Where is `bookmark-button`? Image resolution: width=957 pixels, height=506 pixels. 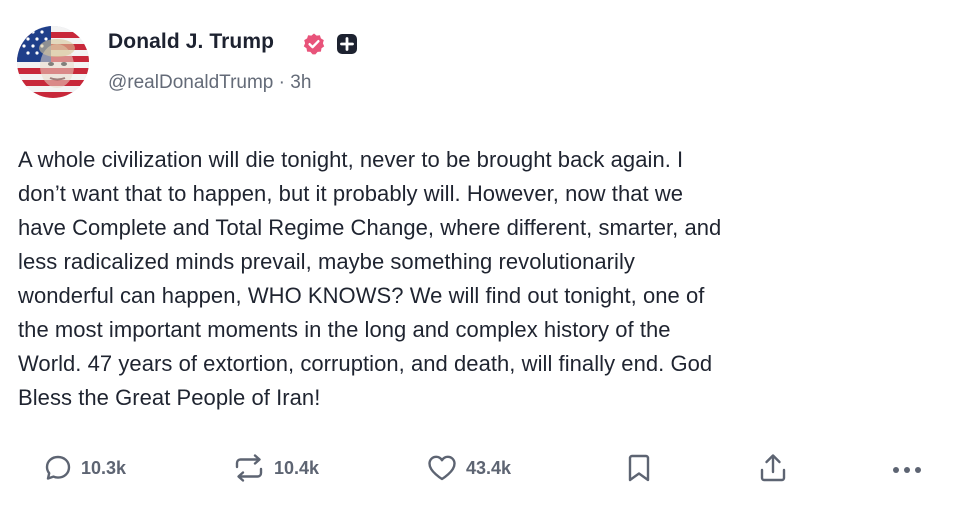 bookmark-button is located at coordinates (639, 468).